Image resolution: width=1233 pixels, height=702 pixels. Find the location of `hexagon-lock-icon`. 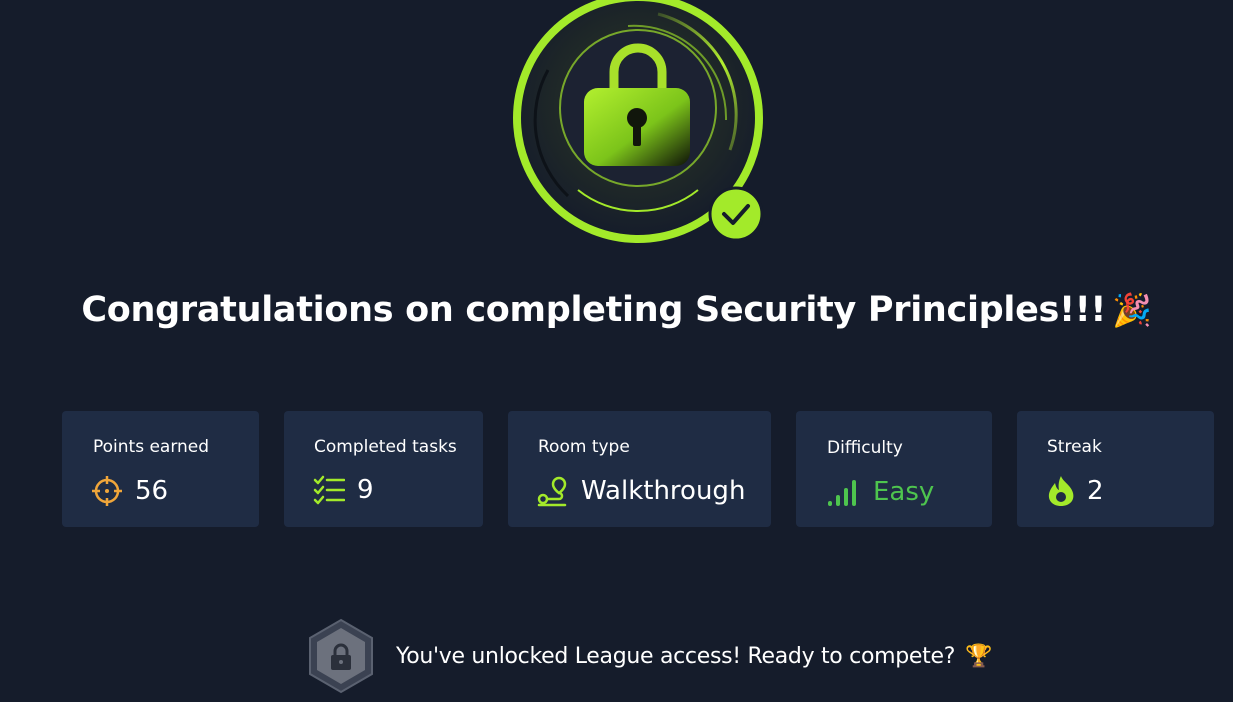

hexagon-lock-icon is located at coordinates (341, 656).